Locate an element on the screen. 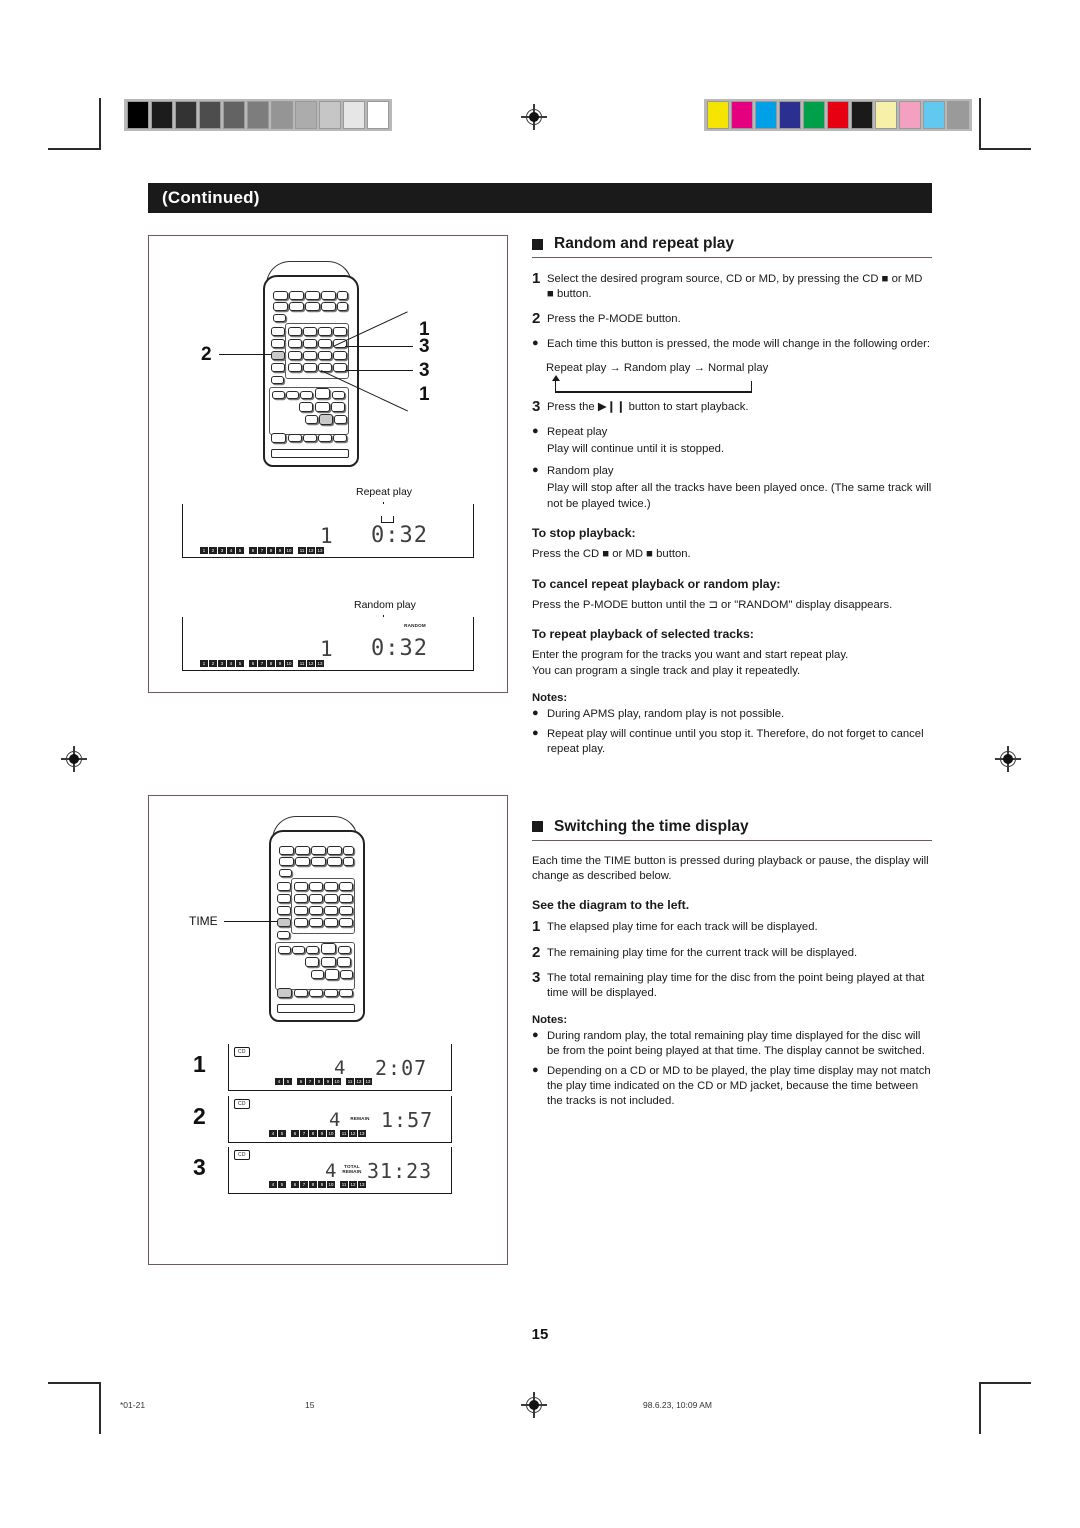 The width and height of the screenshot is (1080, 1528). crop-mark-top-left-horizontal is located at coordinates (74, 149).